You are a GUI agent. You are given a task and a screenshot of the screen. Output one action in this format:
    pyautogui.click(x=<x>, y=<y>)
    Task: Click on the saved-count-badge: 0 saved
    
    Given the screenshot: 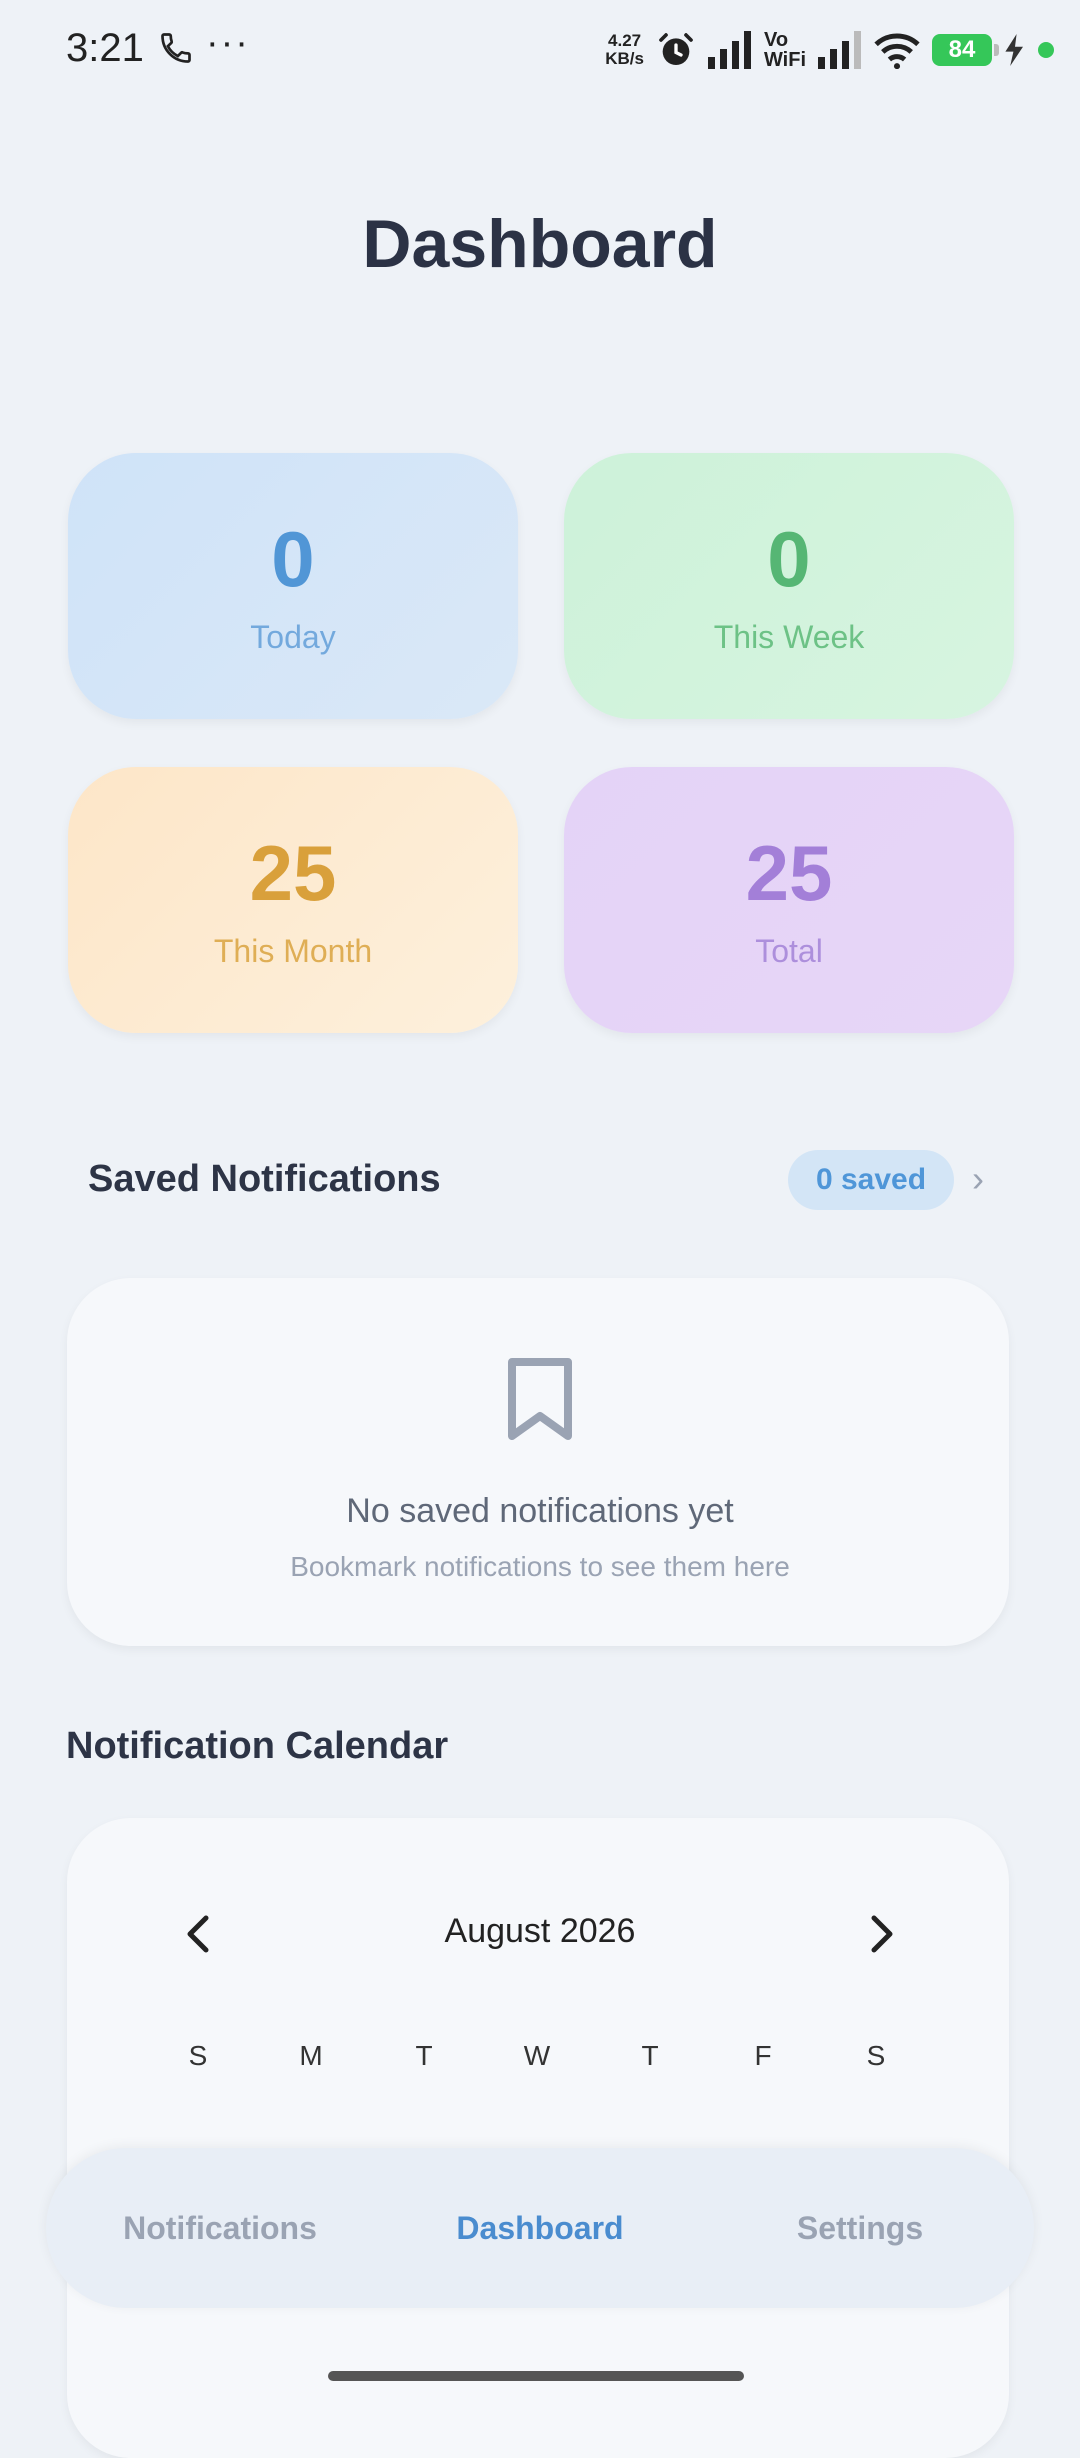 What is the action you would take?
    pyautogui.click(x=871, y=1180)
    